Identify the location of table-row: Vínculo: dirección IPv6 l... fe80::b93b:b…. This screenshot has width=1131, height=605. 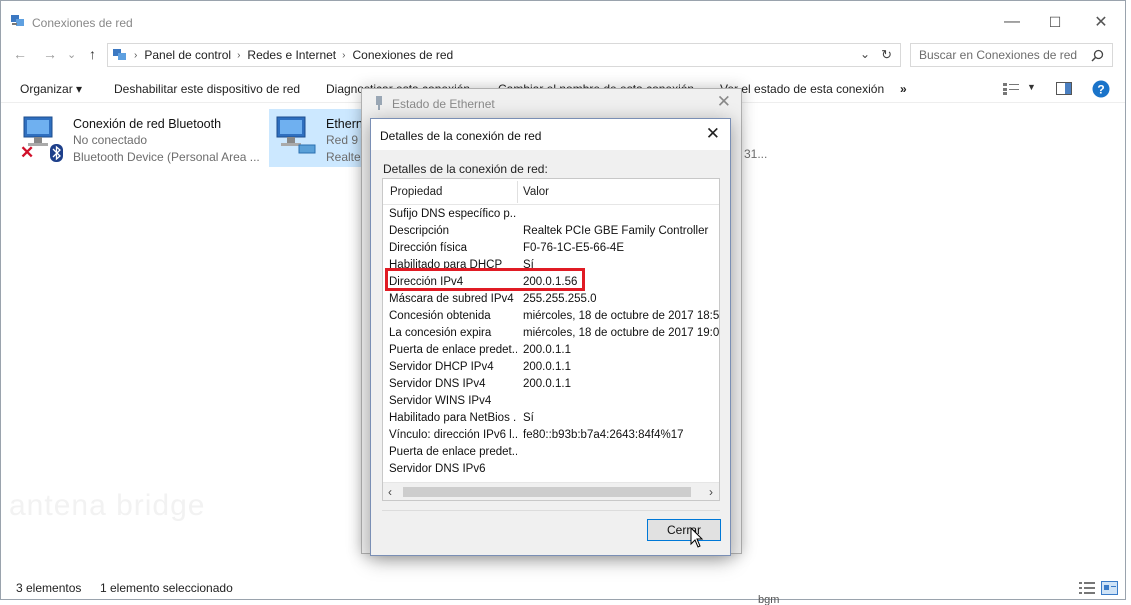
(551, 435).